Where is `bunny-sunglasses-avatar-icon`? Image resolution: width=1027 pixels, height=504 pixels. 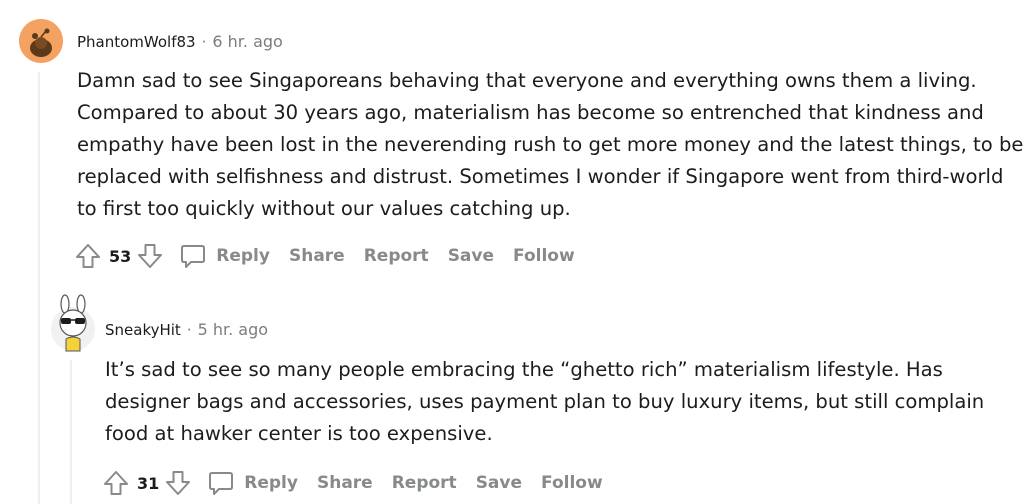
bunny-sunglasses-avatar-icon is located at coordinates (73, 323).